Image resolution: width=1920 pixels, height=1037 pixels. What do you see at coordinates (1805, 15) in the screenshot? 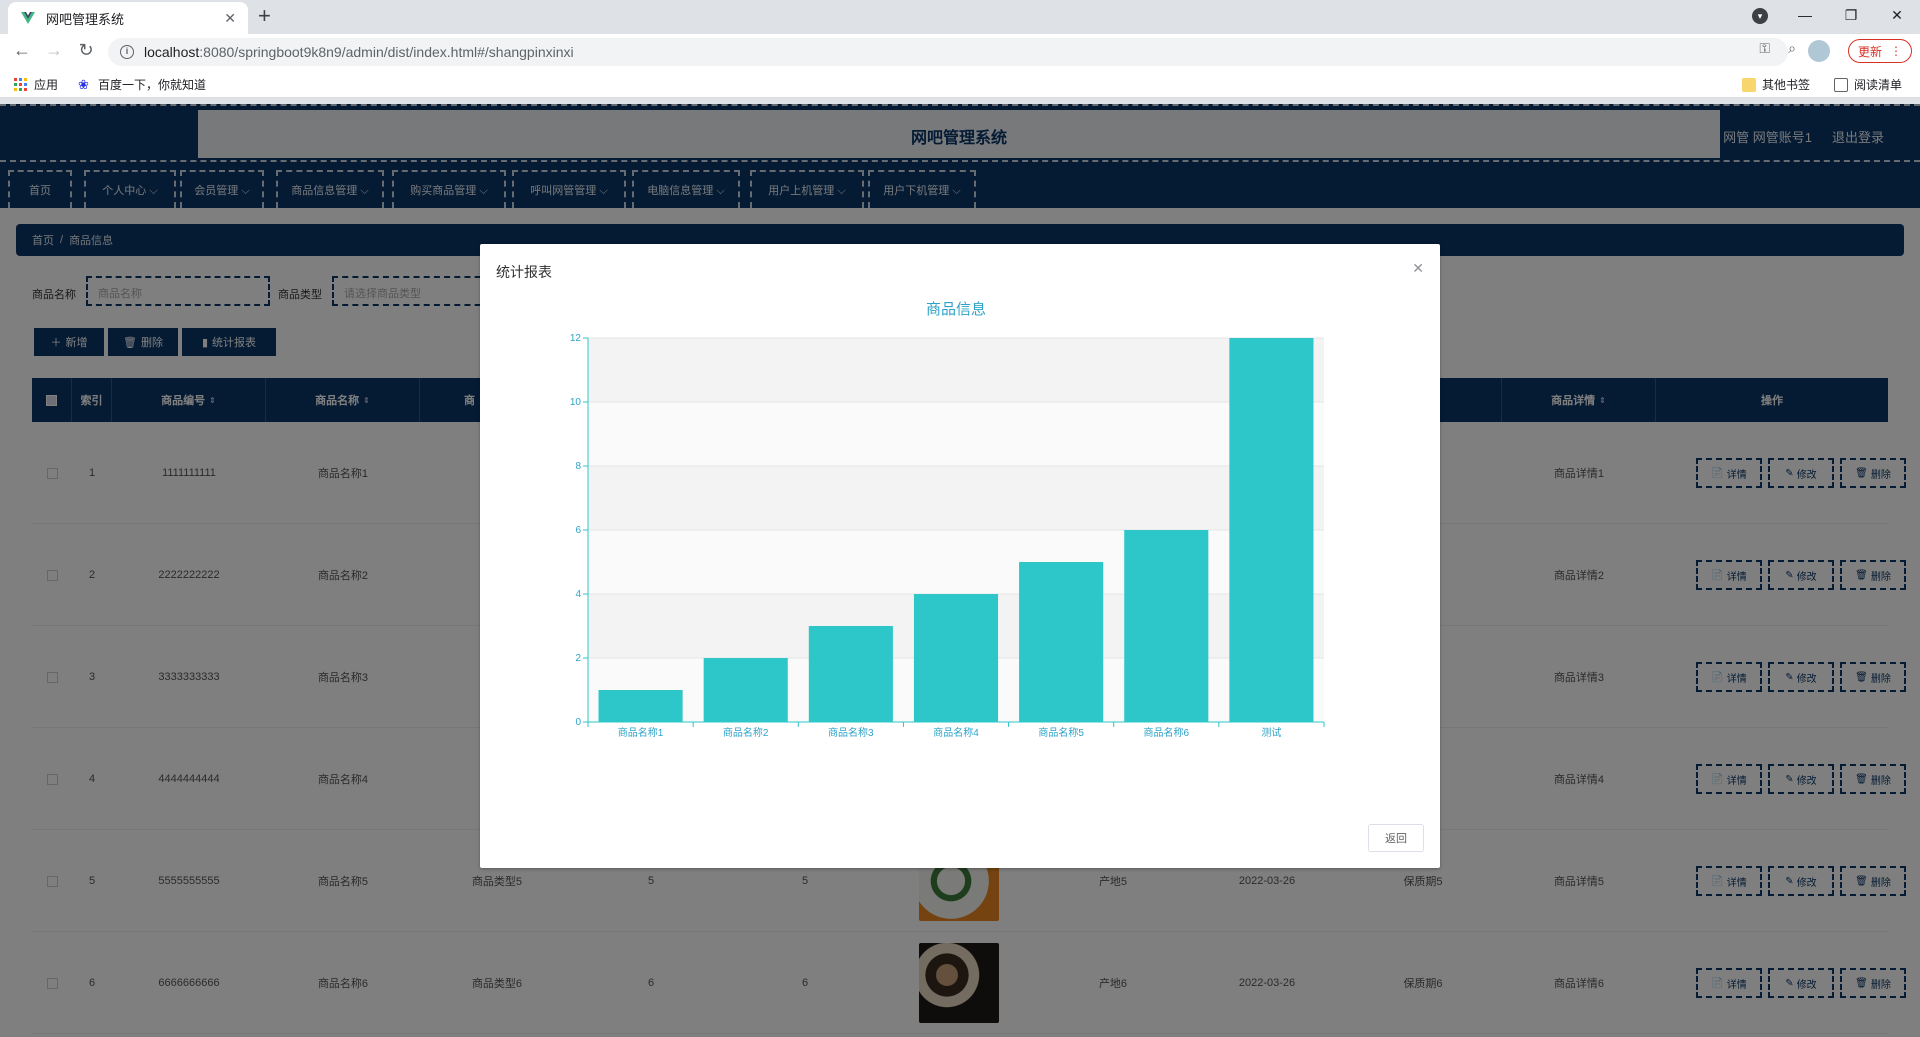
I see `minimize-icon: —` at bounding box center [1805, 15].